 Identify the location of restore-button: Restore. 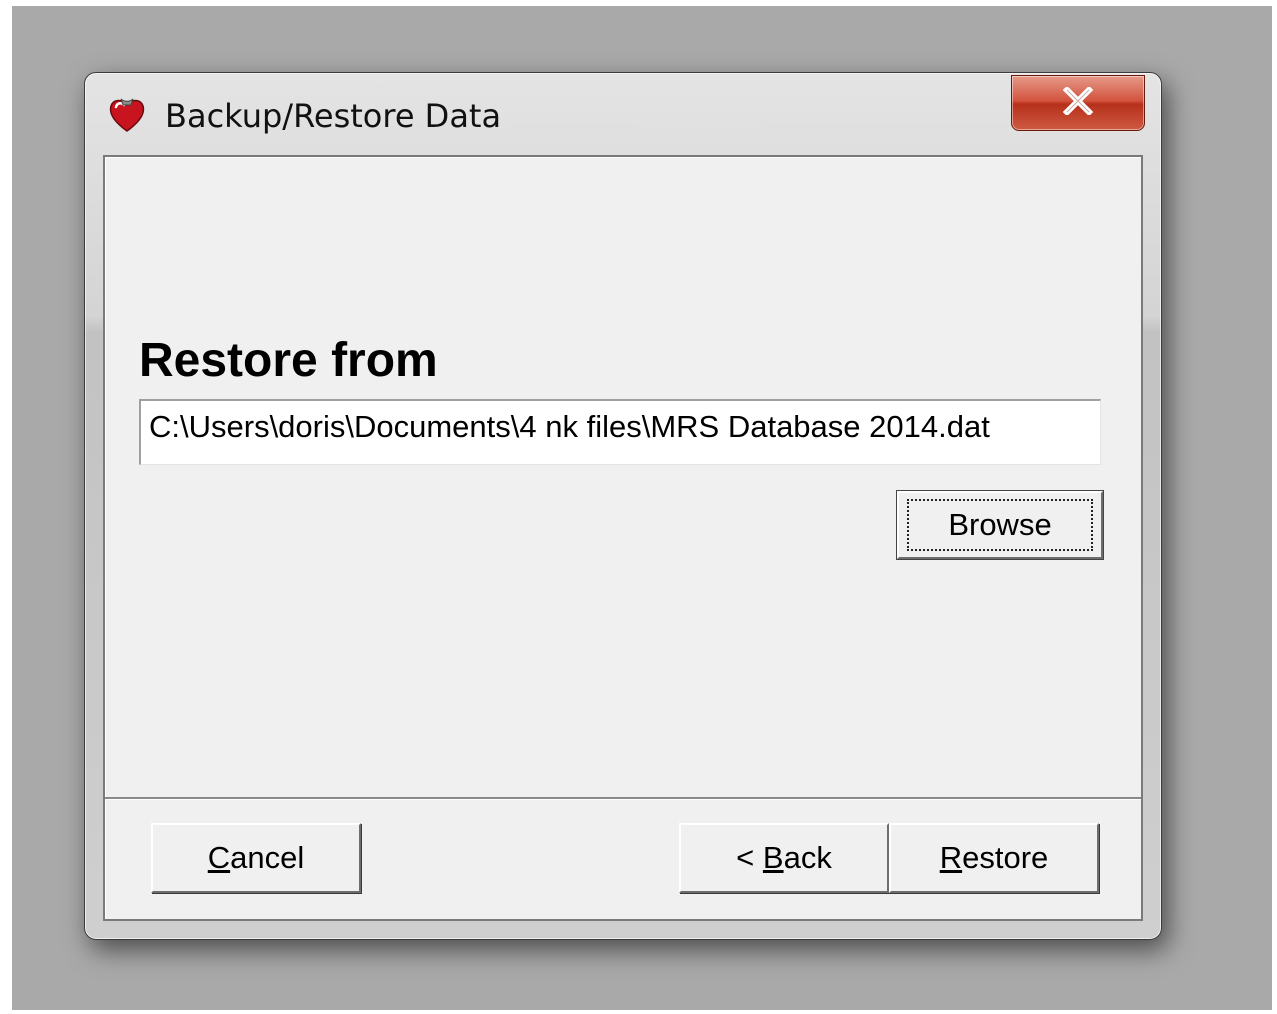
(994, 858).